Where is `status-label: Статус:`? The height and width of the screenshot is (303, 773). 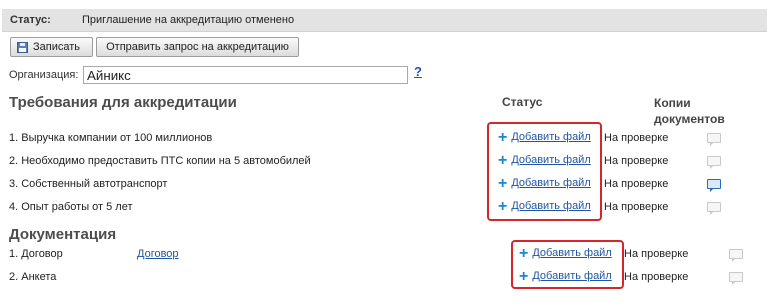
status-label: Статус: is located at coordinates (30, 20).